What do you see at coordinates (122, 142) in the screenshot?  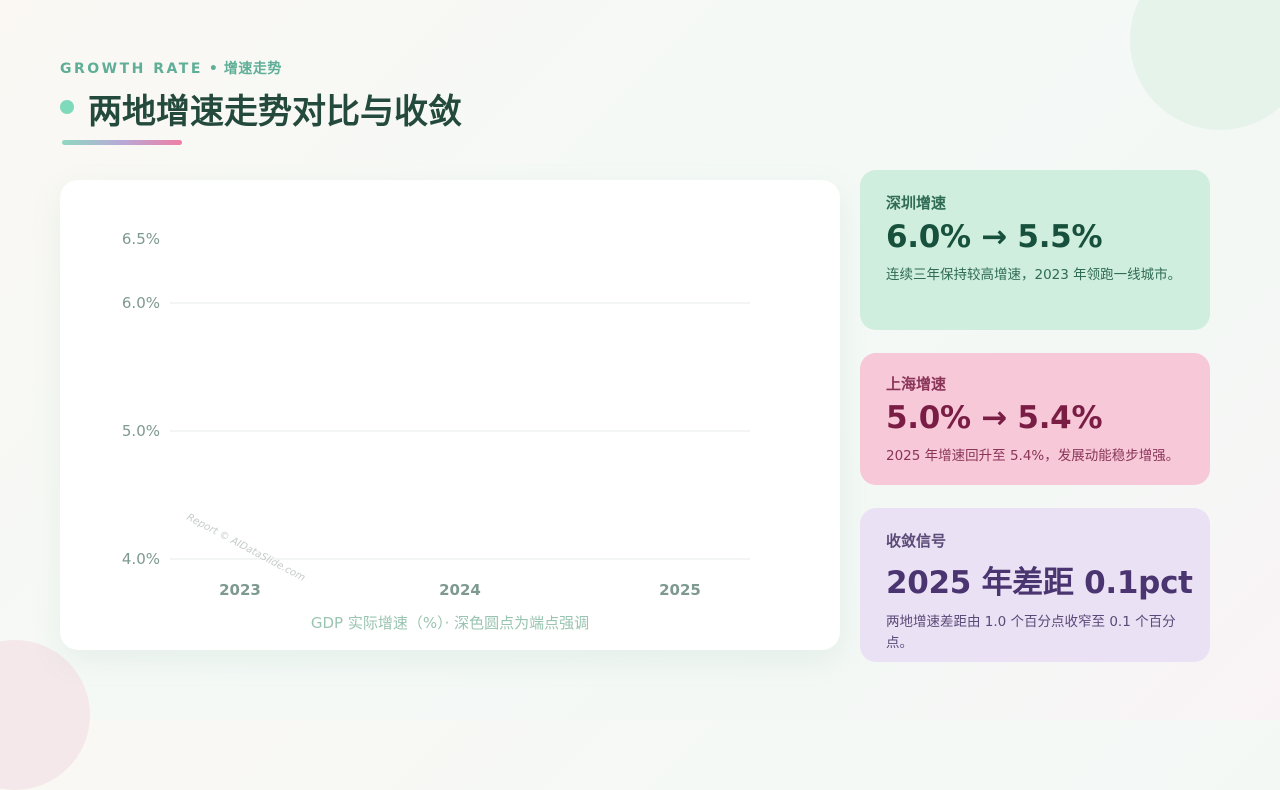 I see `title-underline` at bounding box center [122, 142].